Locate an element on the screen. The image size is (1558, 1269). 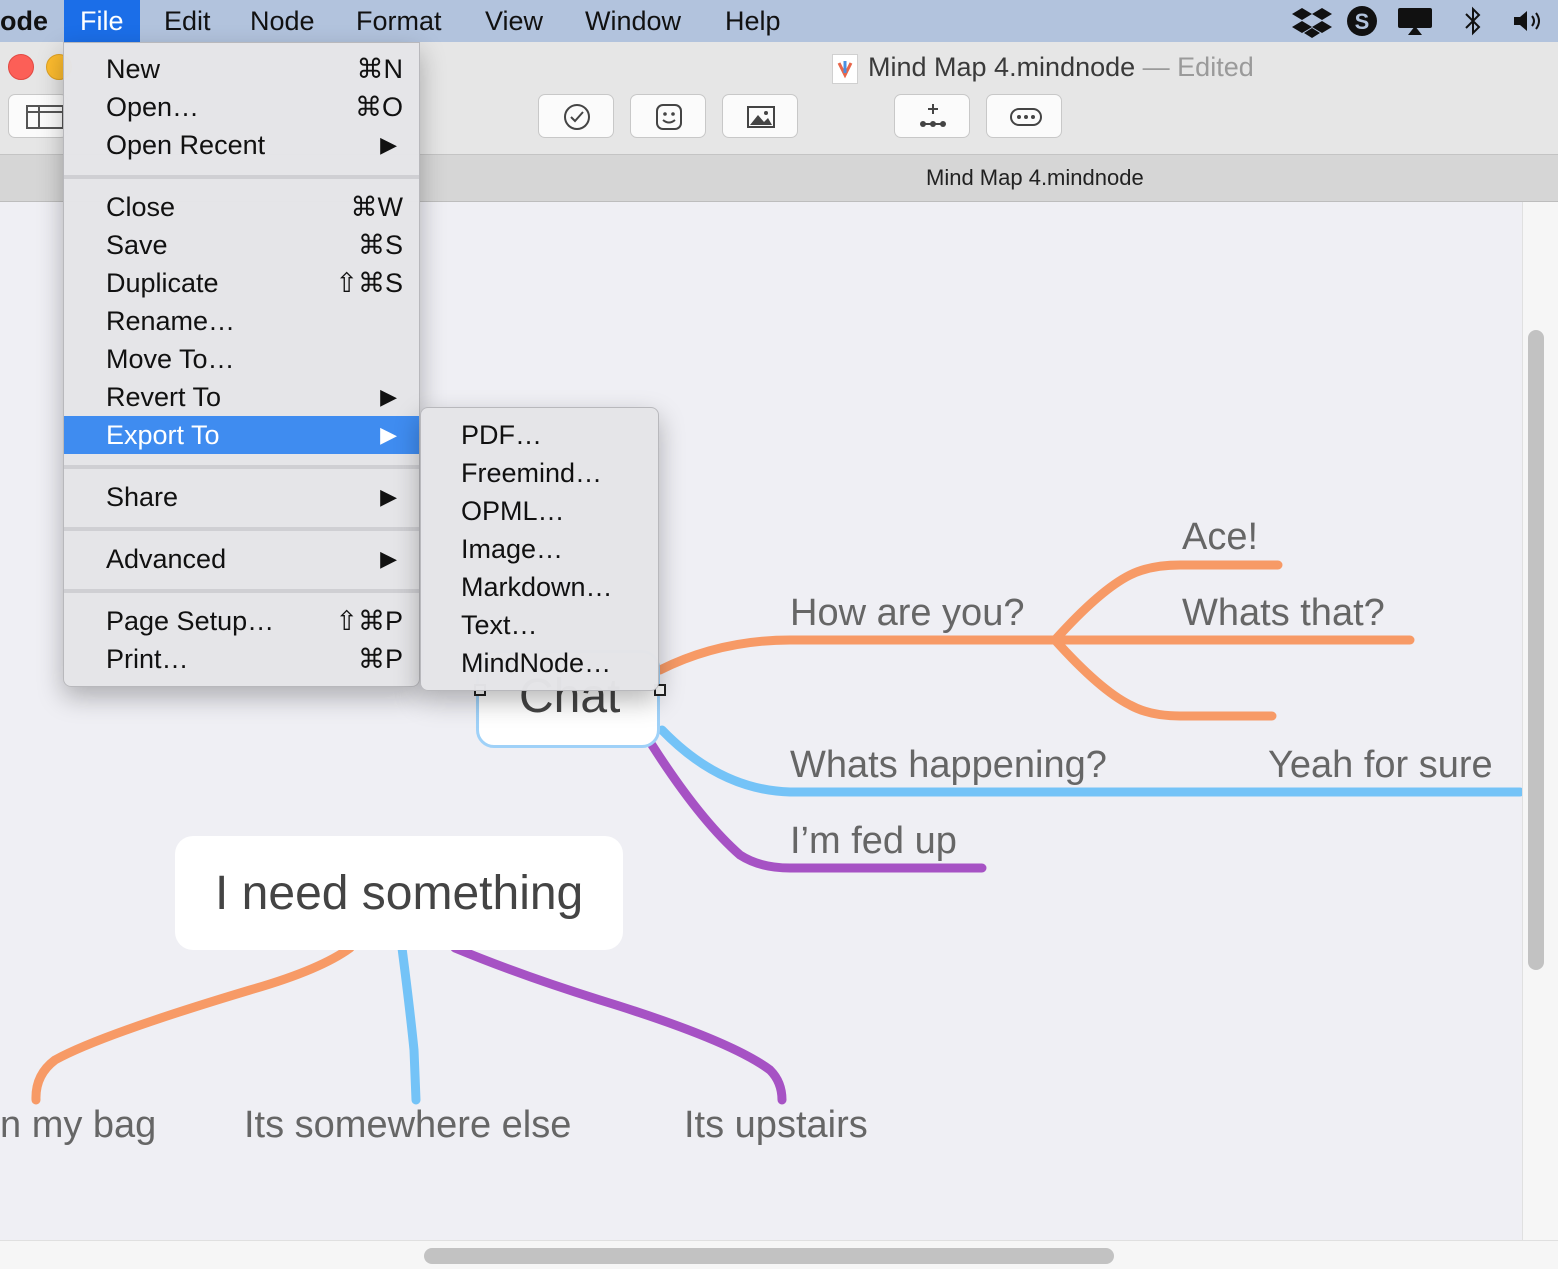
horizontal-scroll-thumb is located at coordinates (769, 1256).